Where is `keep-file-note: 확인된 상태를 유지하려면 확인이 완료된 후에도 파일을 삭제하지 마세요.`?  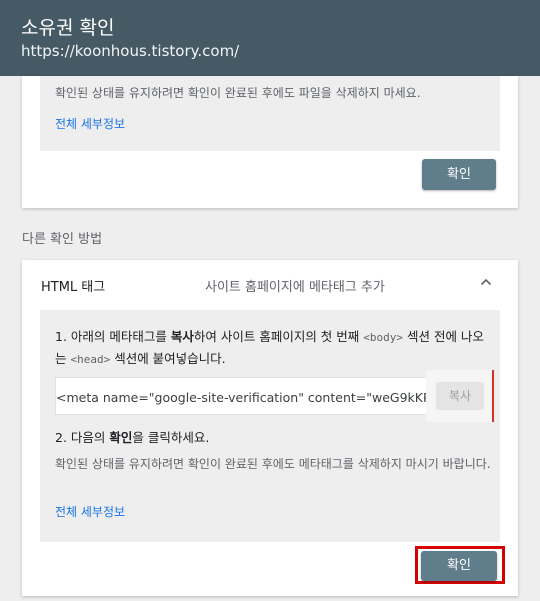
keep-file-note: 확인된 상태를 유지하려면 확인이 완료된 후에도 파일을 삭제하지 마세요. is located at coordinates (238, 93).